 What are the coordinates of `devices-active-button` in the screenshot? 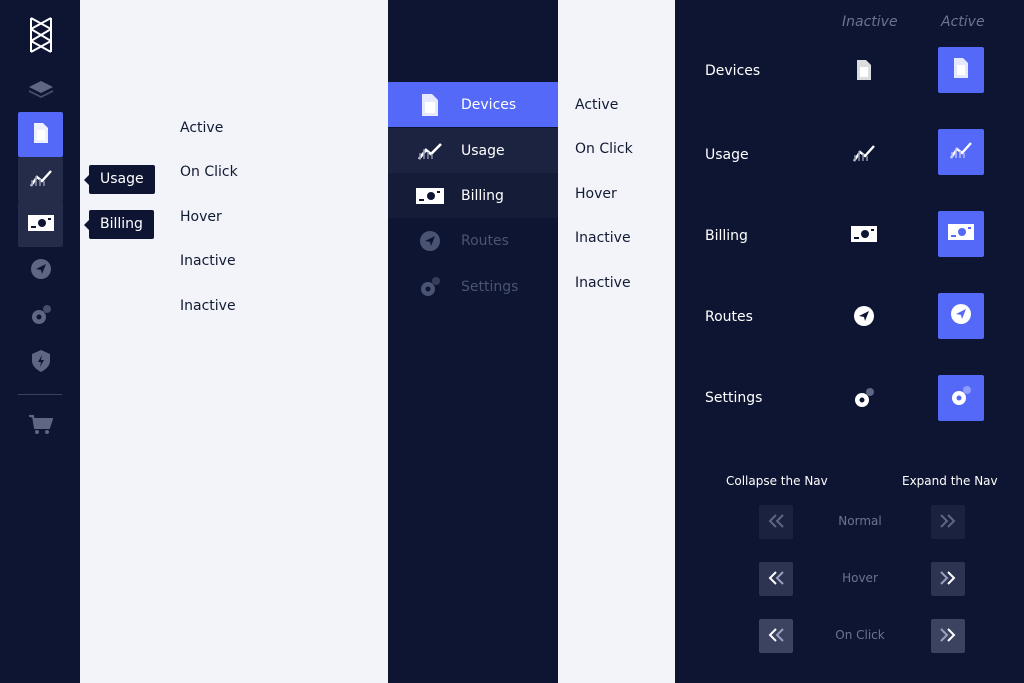 It's located at (961, 70).